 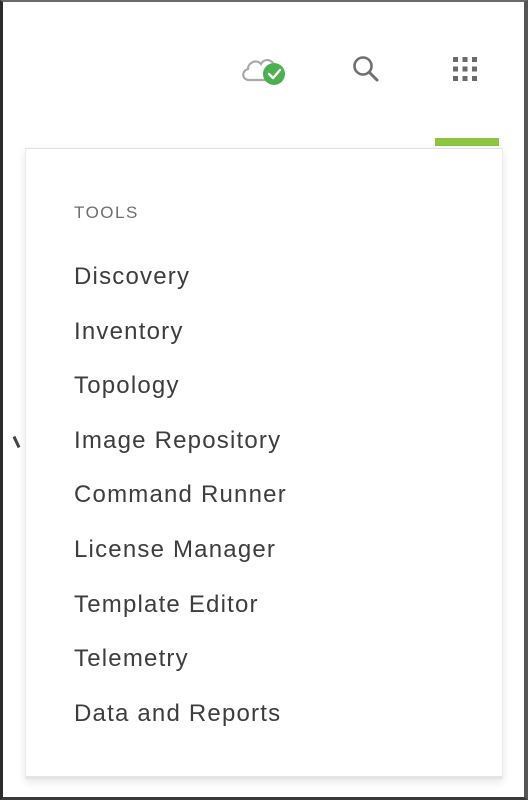 I want to click on tools-section-title: TOOLS, so click(x=106, y=212).